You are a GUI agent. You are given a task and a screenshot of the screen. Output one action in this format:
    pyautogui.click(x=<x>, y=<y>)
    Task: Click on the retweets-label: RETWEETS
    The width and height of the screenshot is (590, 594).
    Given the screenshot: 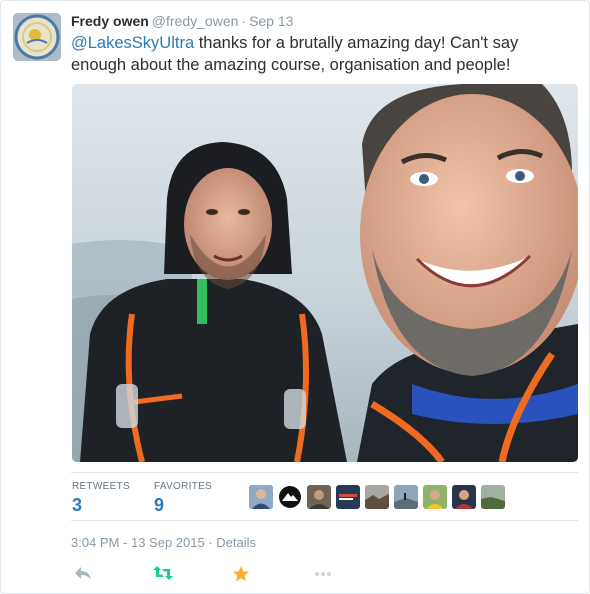 What is the action you would take?
    pyautogui.click(x=101, y=486)
    